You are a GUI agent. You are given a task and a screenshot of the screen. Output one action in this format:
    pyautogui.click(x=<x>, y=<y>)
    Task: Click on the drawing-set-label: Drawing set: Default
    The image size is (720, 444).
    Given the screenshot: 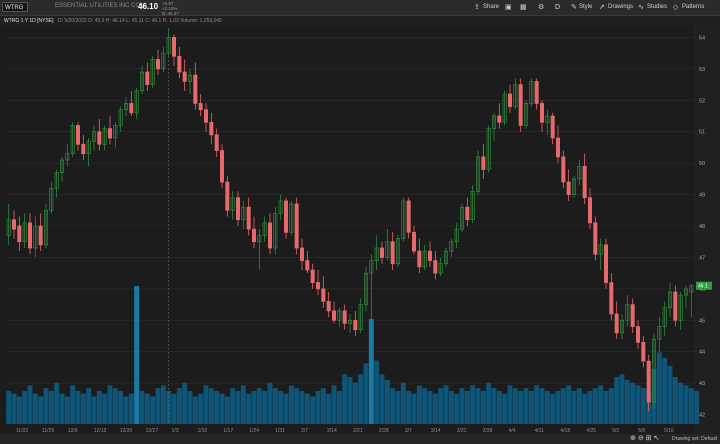 What is the action you would take?
    pyautogui.click(x=694, y=439)
    